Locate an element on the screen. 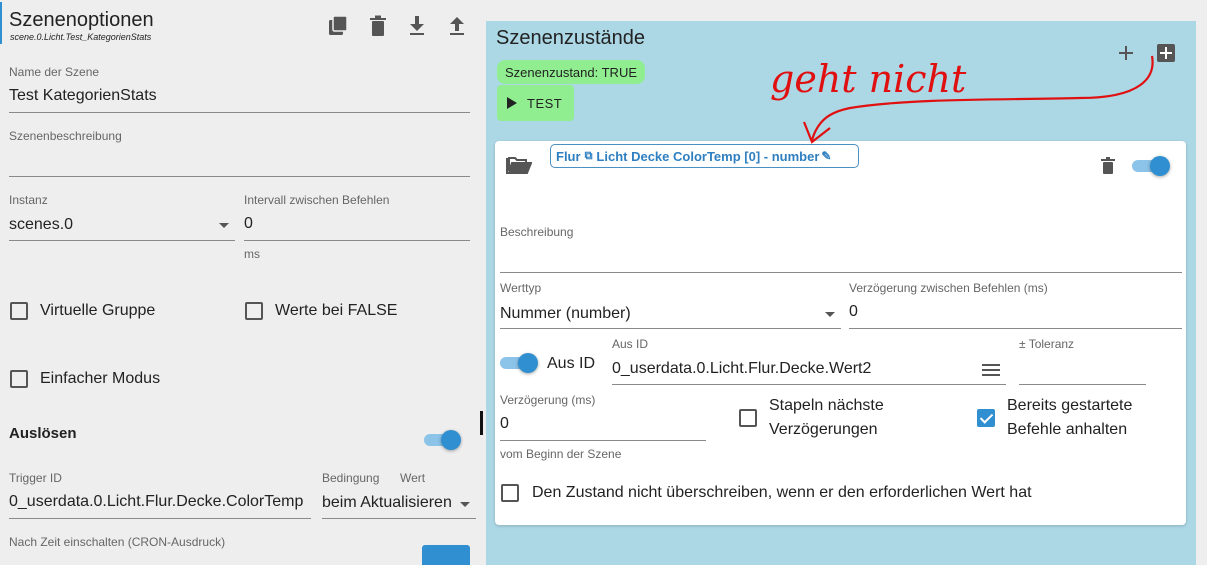 The height and width of the screenshot is (565, 1207). virtual-group-checkbox is located at coordinates (19, 311).